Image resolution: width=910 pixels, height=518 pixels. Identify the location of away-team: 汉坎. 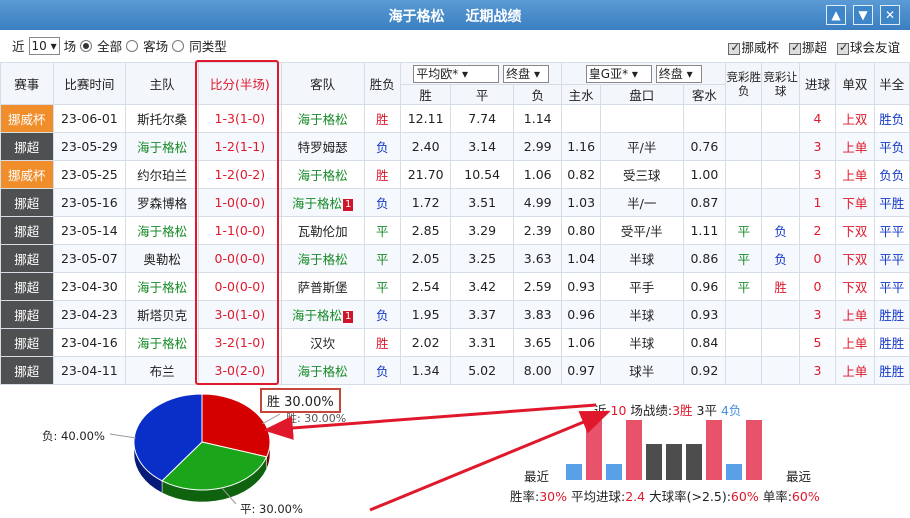
(322, 342).